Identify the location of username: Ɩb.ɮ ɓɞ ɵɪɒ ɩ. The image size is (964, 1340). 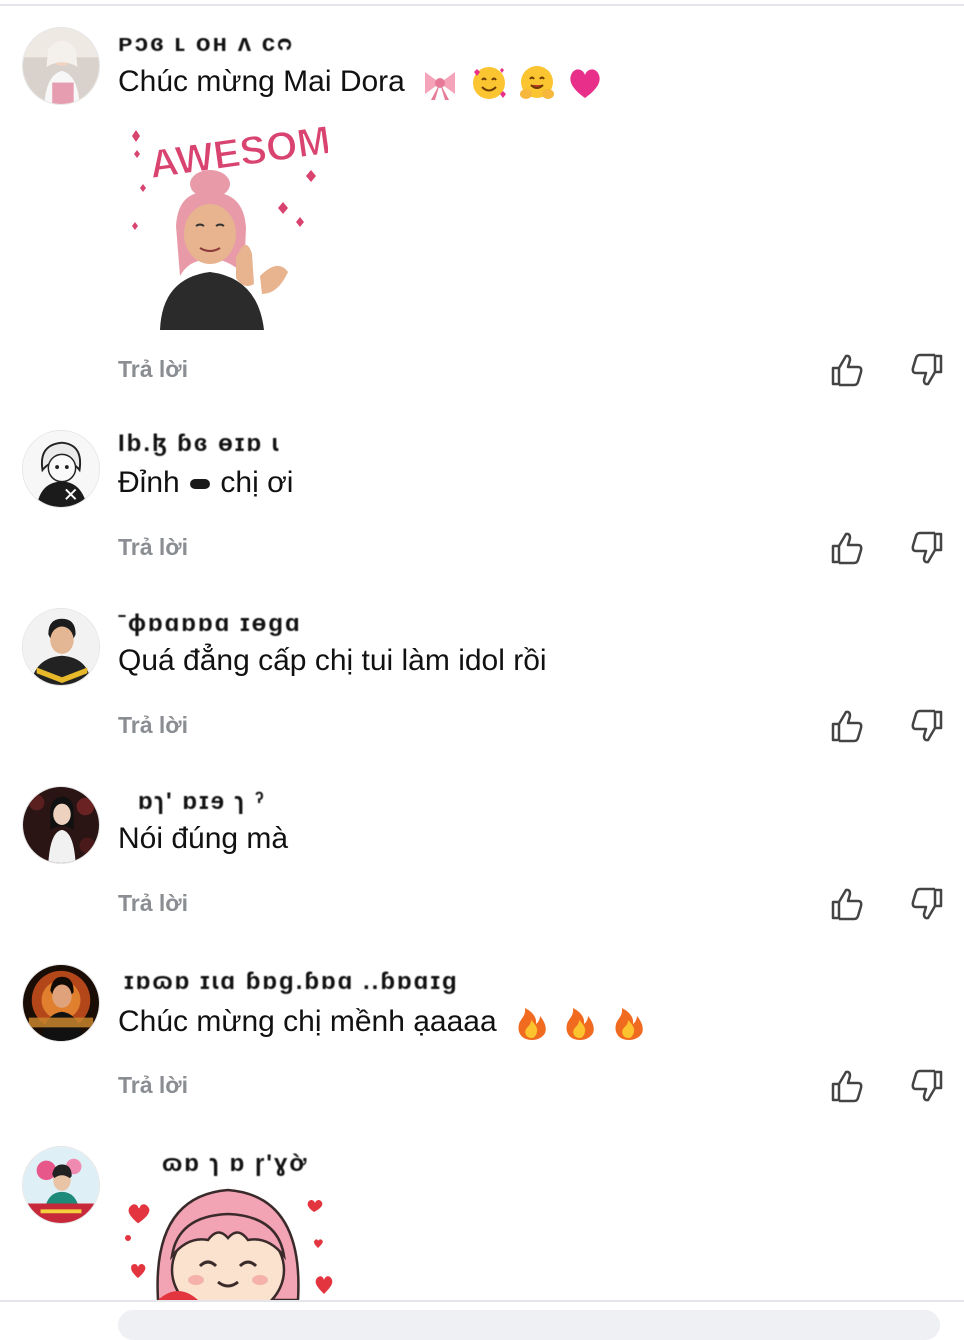
(199, 444).